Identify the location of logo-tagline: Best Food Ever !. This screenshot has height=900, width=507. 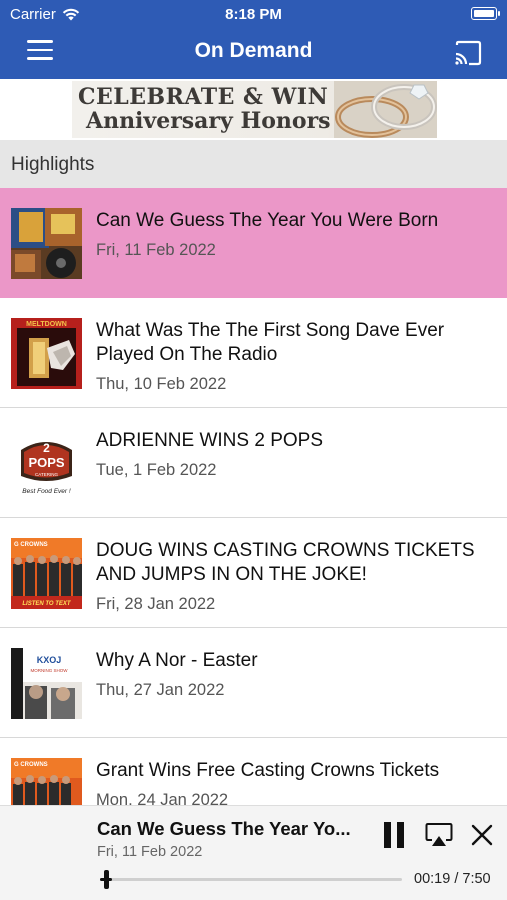
(46, 491).